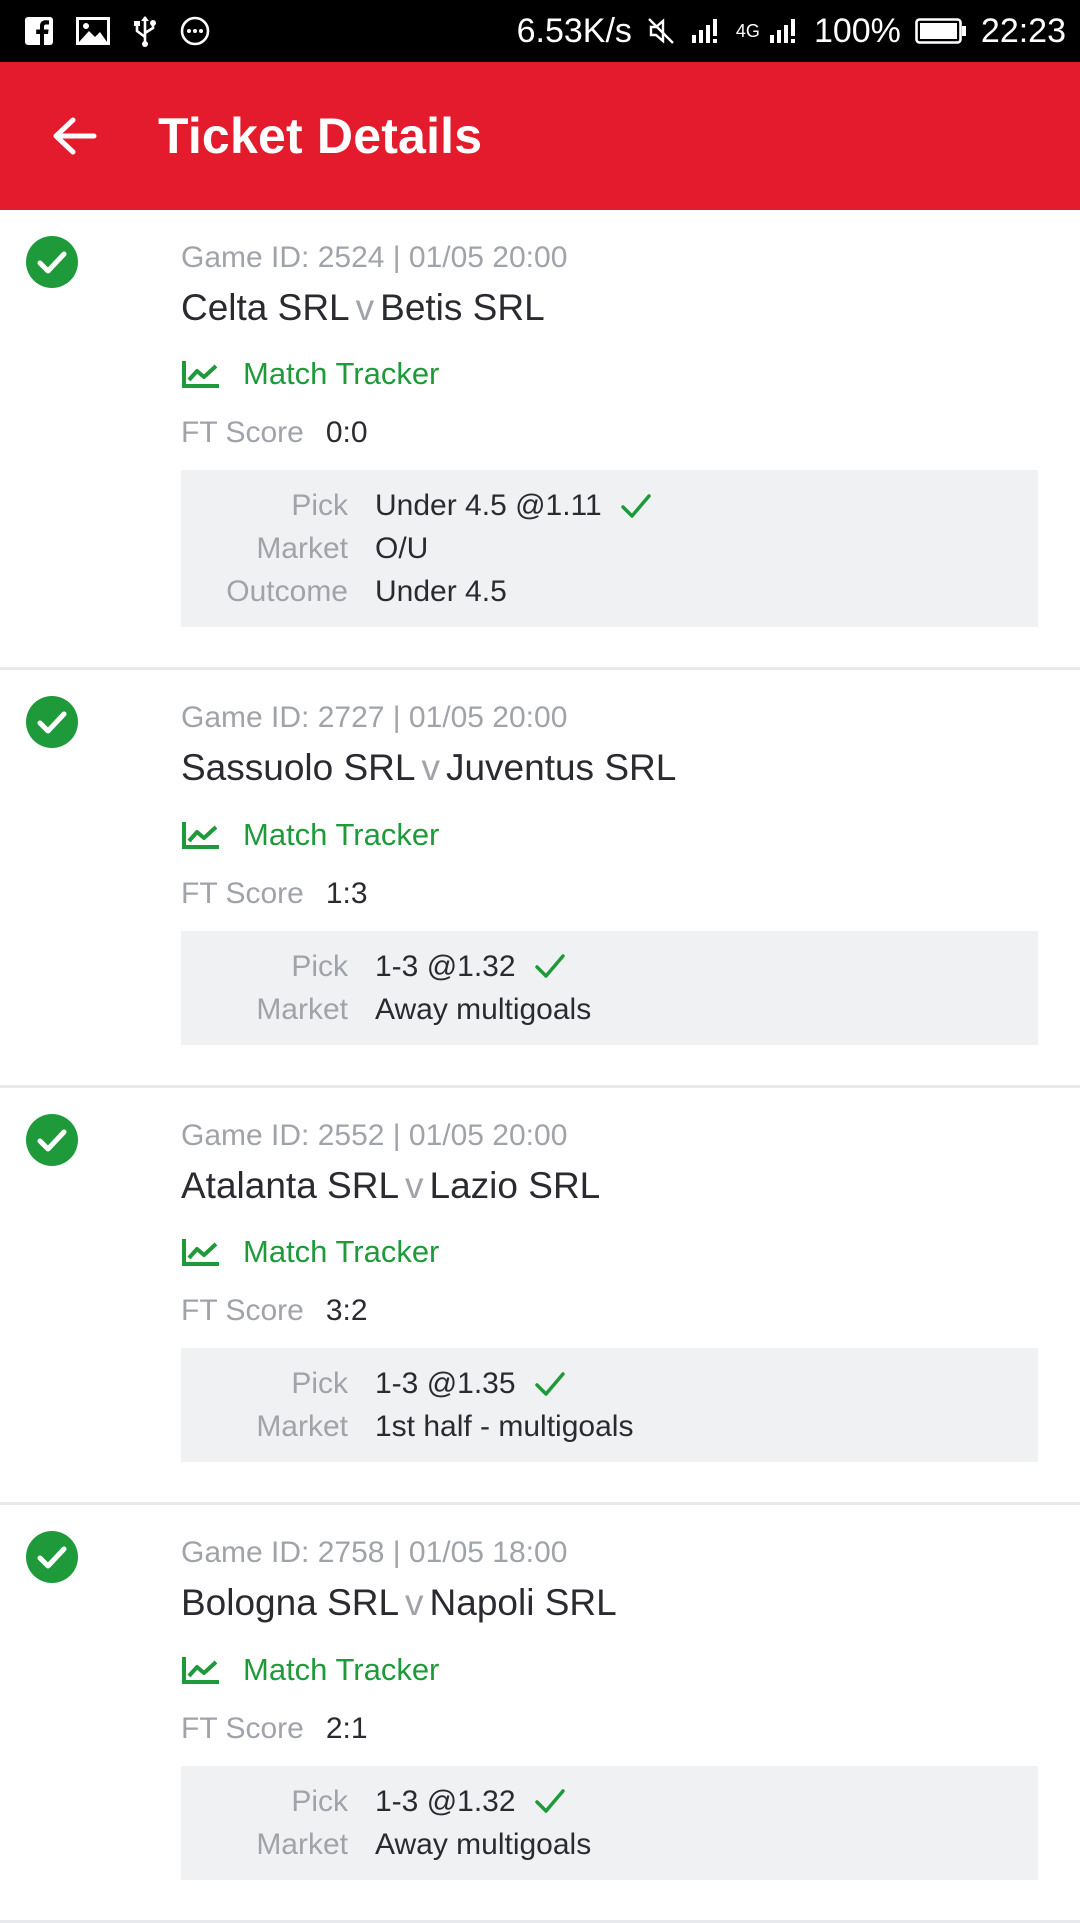 Image resolution: width=1080 pixels, height=1923 pixels. What do you see at coordinates (609, 1844) in the screenshot?
I see `detail-row: Market Away multigoals` at bounding box center [609, 1844].